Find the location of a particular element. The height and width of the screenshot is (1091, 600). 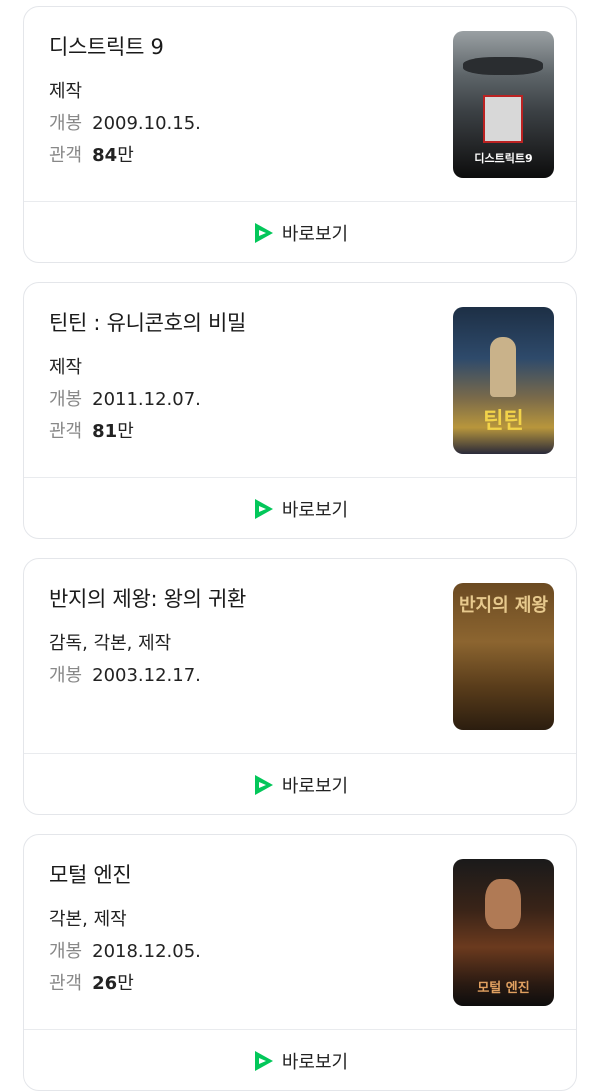

audience-count: 84 is located at coordinates (105, 155).